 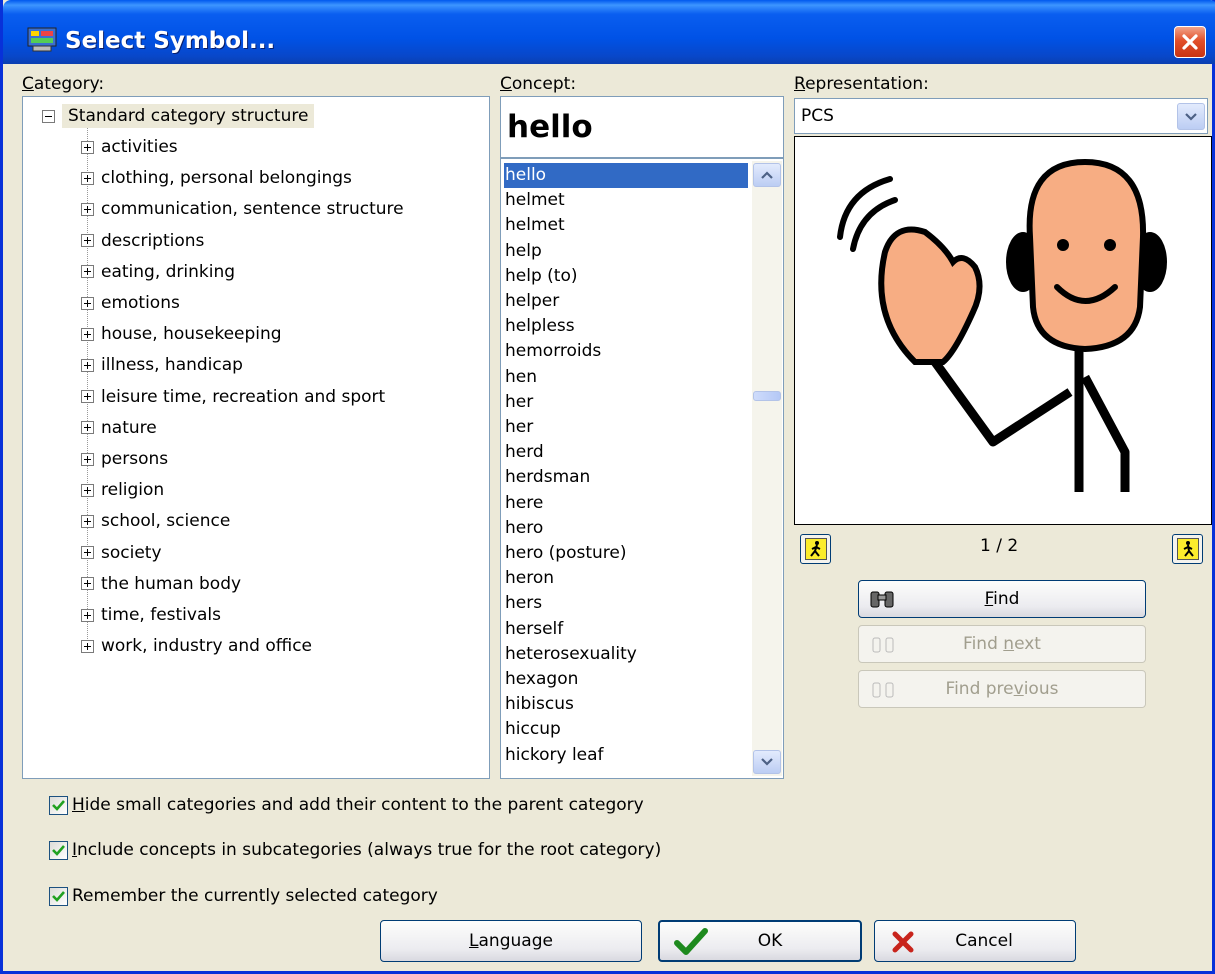 What do you see at coordinates (529, 578) in the screenshot?
I see `concept-list-item: heron` at bounding box center [529, 578].